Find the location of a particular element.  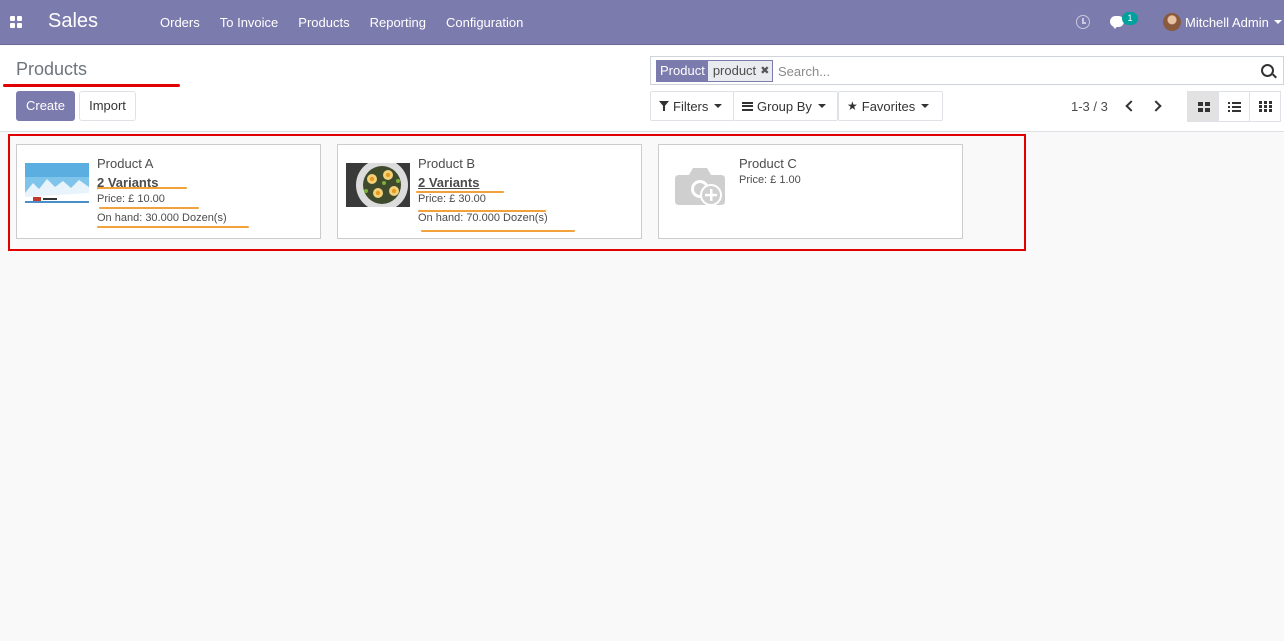

activity-clock-icon is located at coordinates (1083, 22).